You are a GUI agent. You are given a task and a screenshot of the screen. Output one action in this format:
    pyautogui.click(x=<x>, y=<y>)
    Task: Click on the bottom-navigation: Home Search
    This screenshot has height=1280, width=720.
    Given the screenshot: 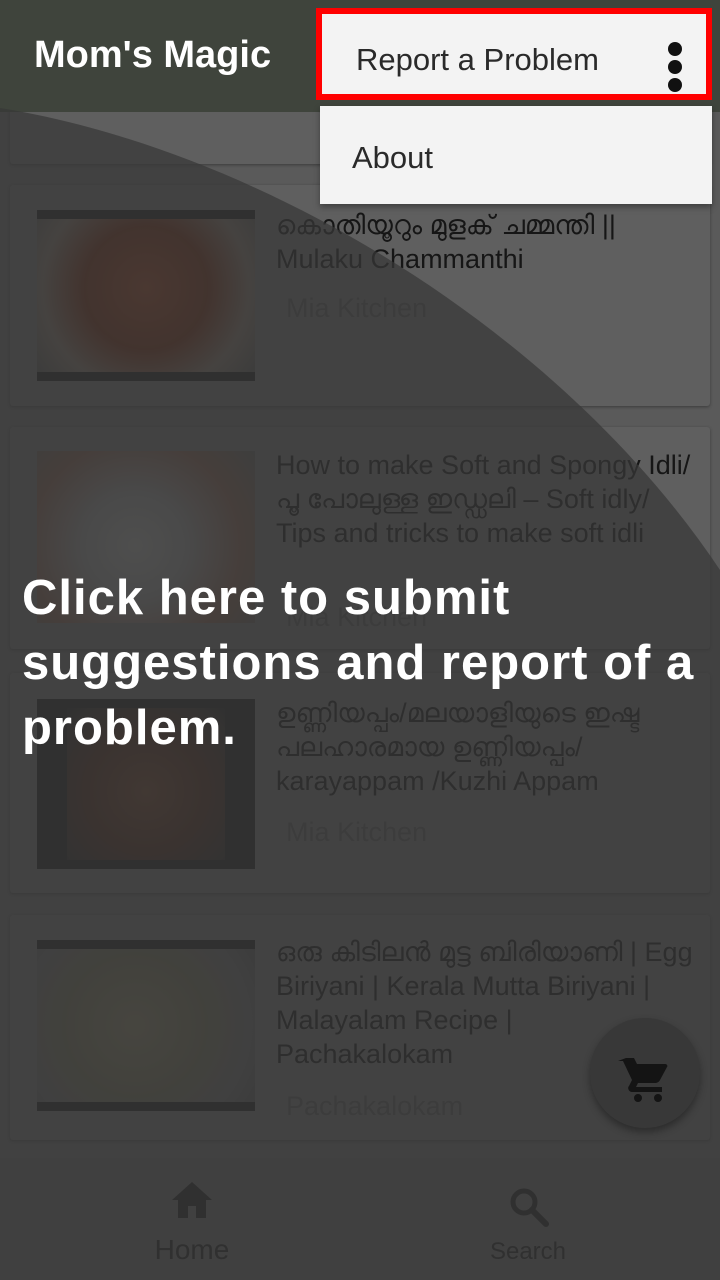 What is the action you would take?
    pyautogui.click(x=360, y=1219)
    